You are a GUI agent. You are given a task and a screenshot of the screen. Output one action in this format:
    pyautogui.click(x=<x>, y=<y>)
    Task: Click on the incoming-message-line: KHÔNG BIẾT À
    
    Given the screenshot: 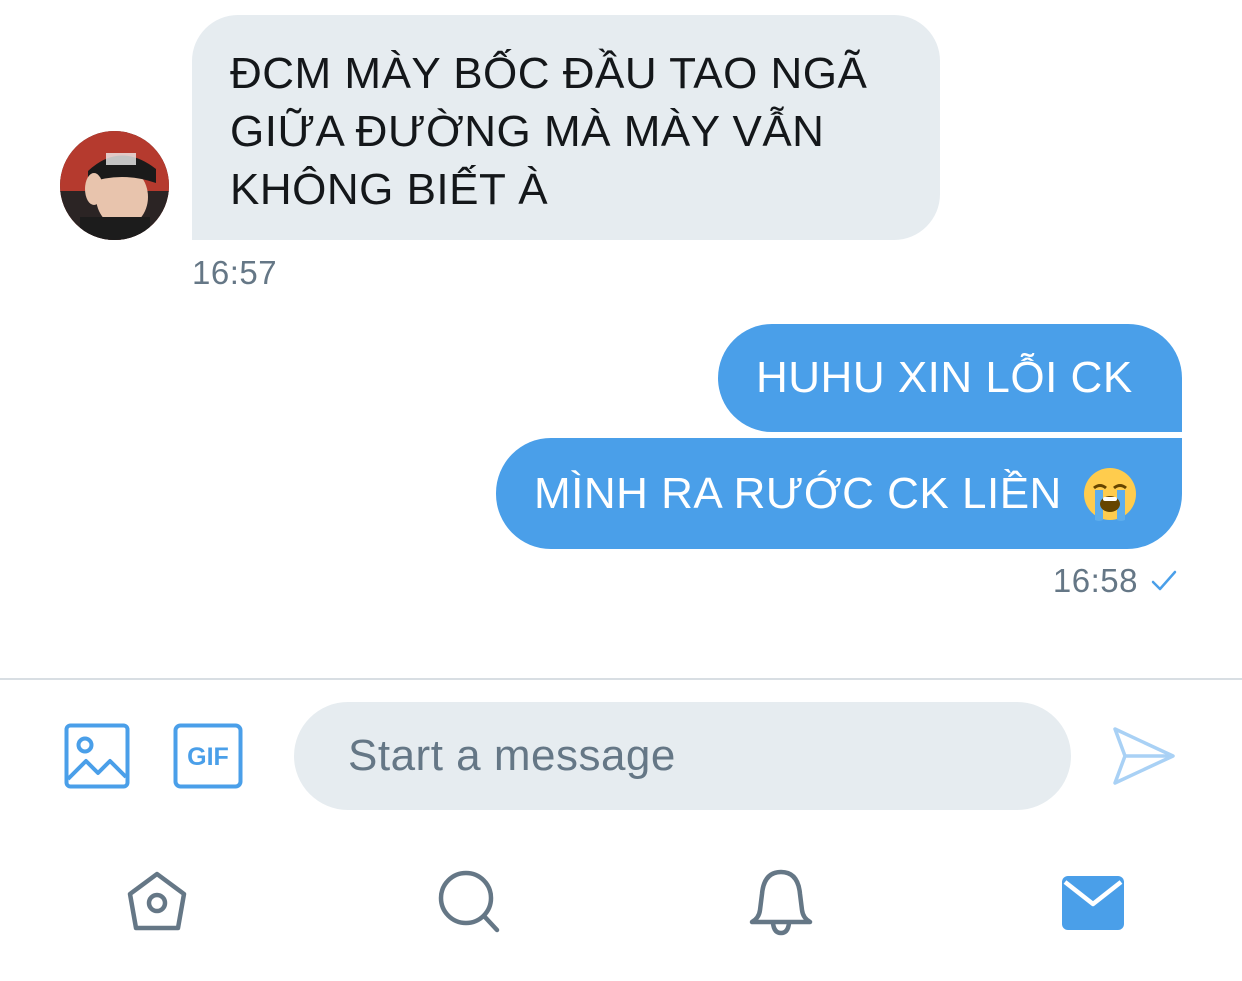 What is the action you would take?
    pyautogui.click(x=389, y=189)
    